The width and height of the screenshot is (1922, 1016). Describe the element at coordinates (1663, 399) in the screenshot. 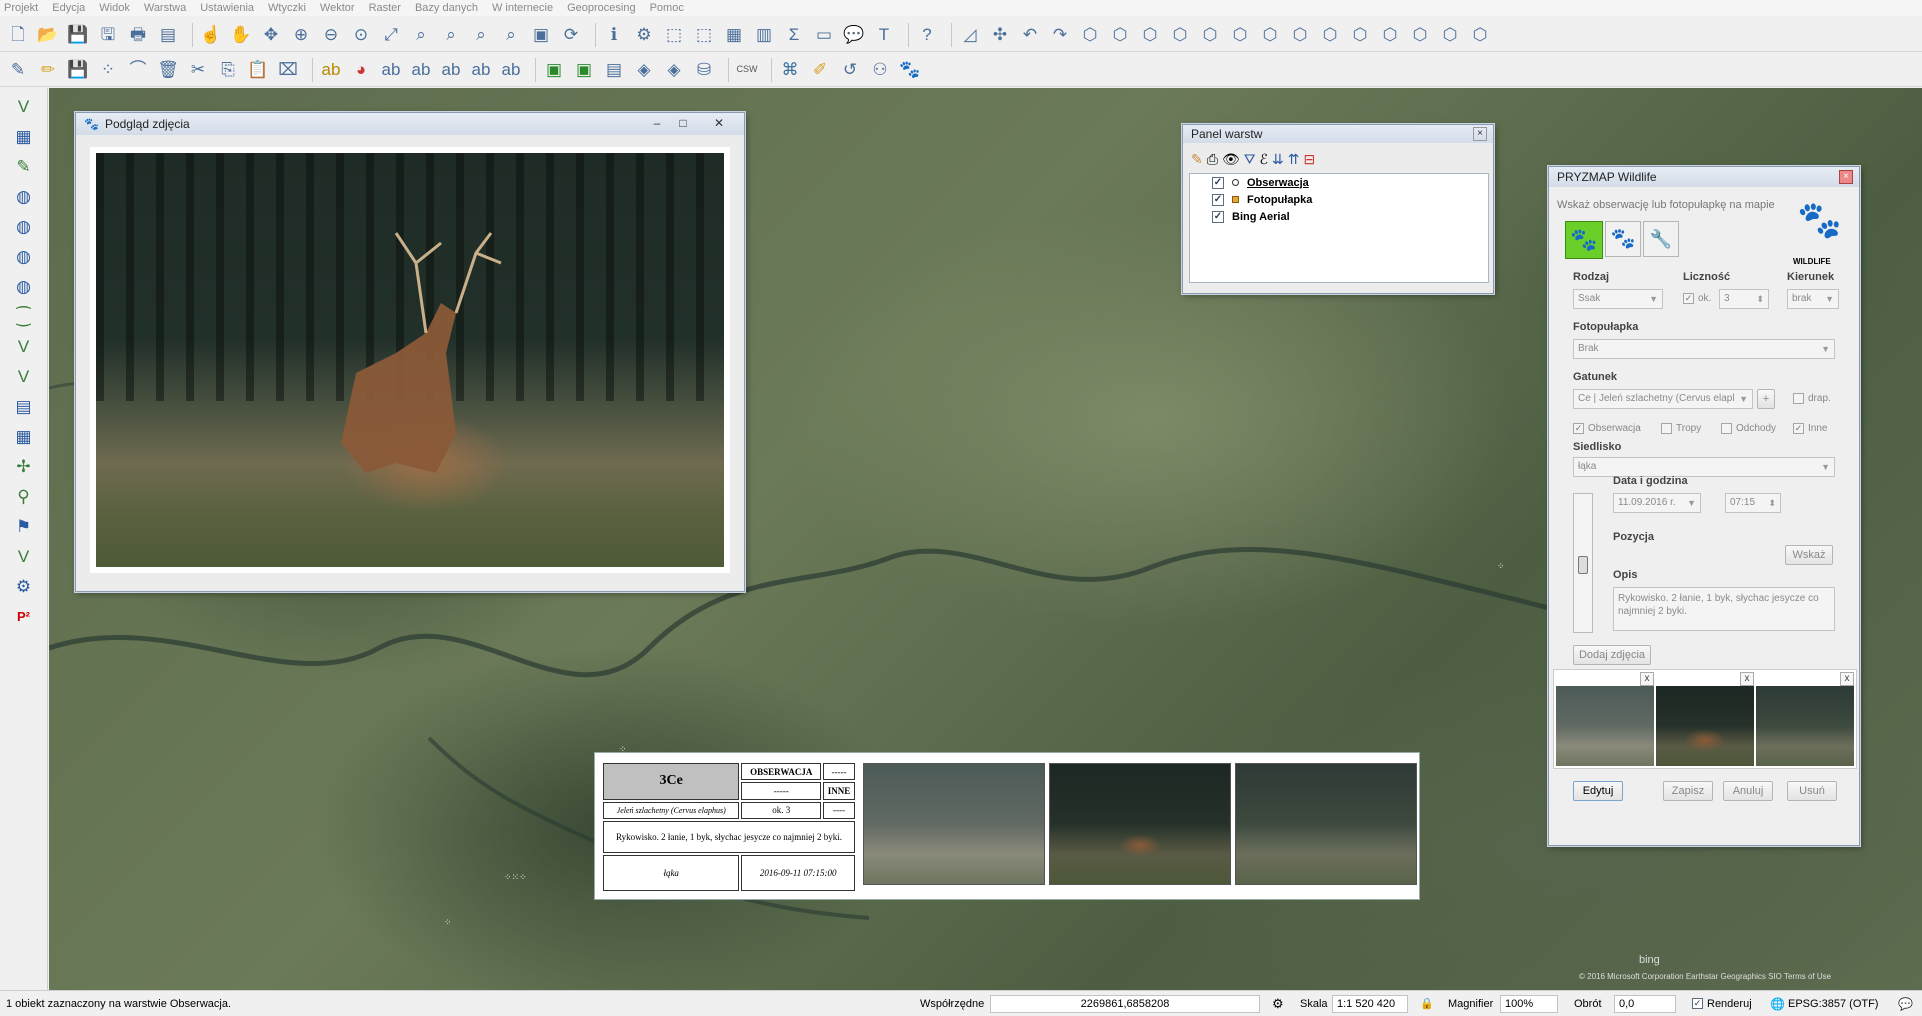

I see `gatunek-select: Ce | Jeleń szlachetny (Cervus elapl ▼` at that location.